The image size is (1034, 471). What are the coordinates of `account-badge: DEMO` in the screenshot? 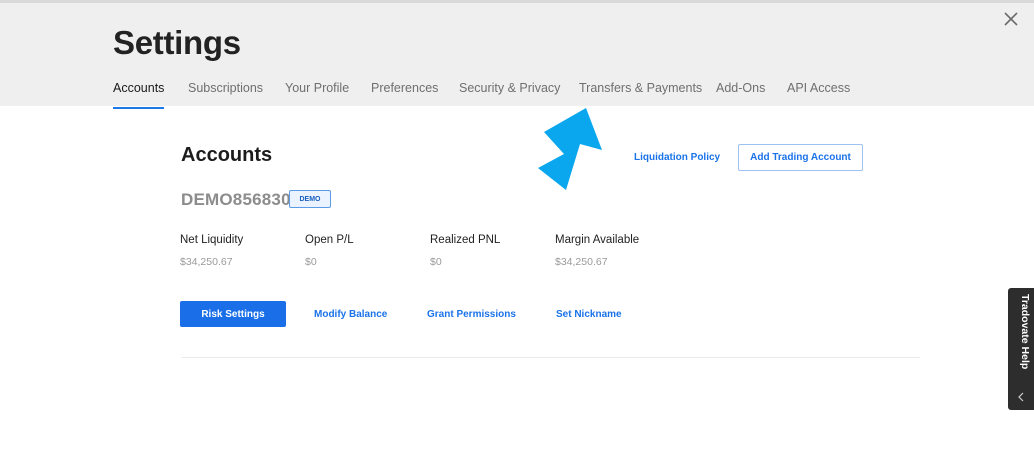 It's located at (310, 199).